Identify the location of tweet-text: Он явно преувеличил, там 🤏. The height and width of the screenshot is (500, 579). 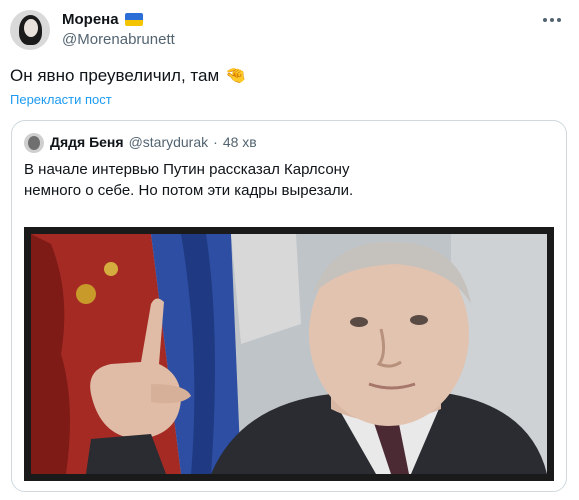
(128, 76).